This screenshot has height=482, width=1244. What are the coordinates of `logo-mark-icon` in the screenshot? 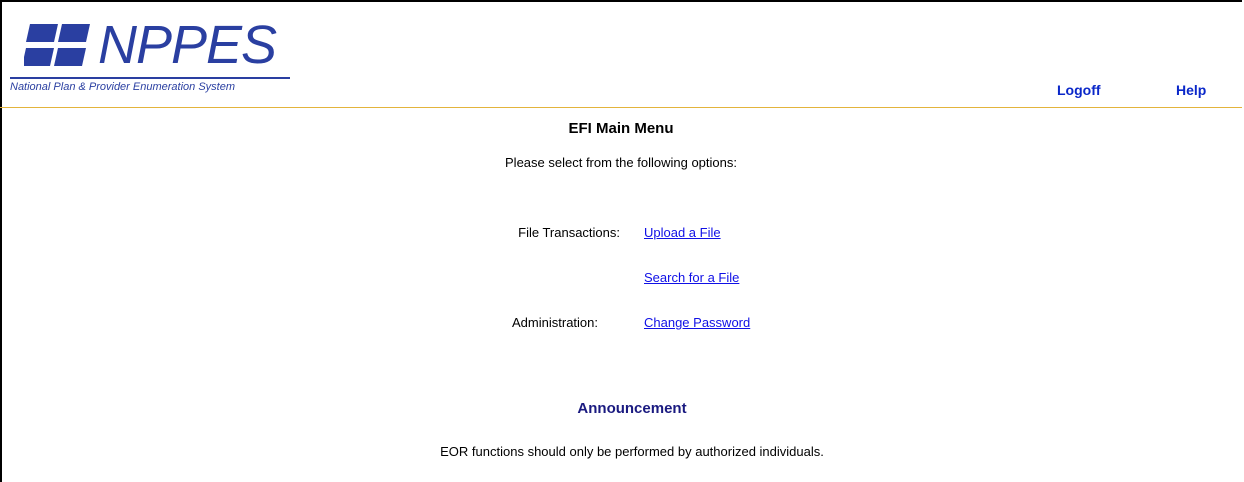 It's located at (57, 45).